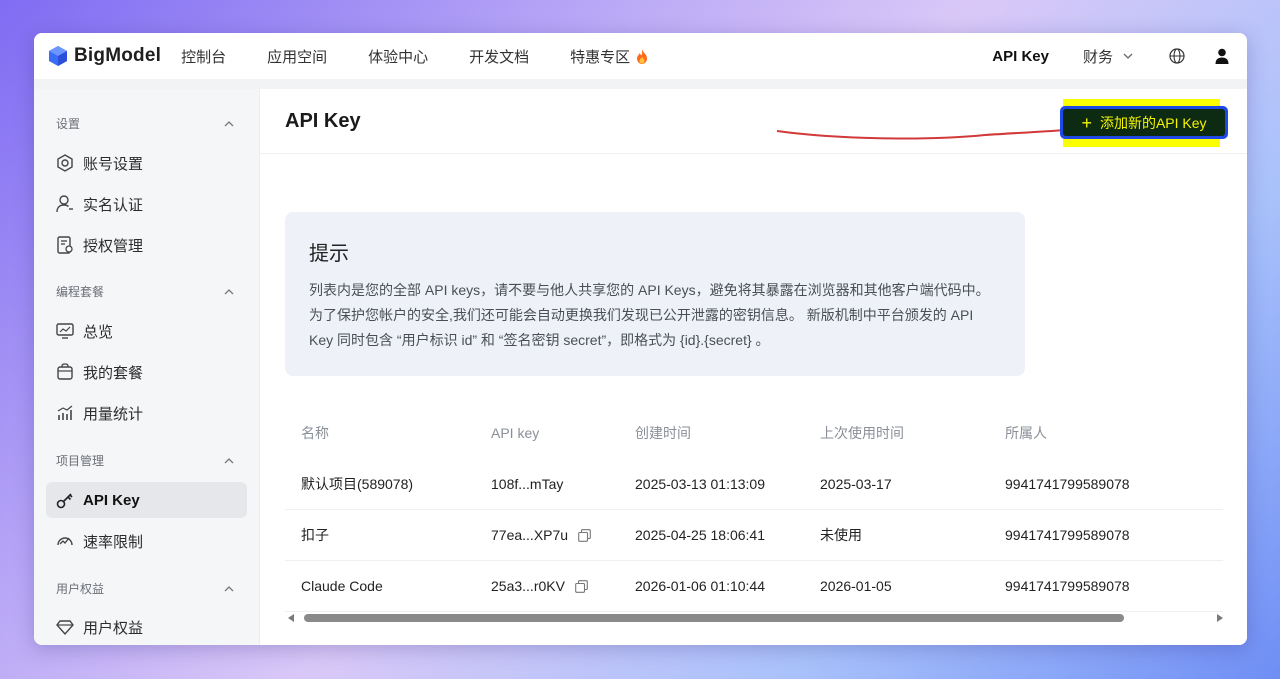  What do you see at coordinates (145, 291) in the screenshot?
I see `sidebar-section-coding-plan: 编程套餐` at bounding box center [145, 291].